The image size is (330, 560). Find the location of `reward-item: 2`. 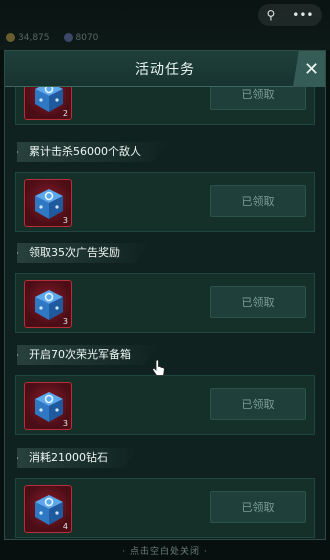

reward-item: 2 is located at coordinates (48, 103).